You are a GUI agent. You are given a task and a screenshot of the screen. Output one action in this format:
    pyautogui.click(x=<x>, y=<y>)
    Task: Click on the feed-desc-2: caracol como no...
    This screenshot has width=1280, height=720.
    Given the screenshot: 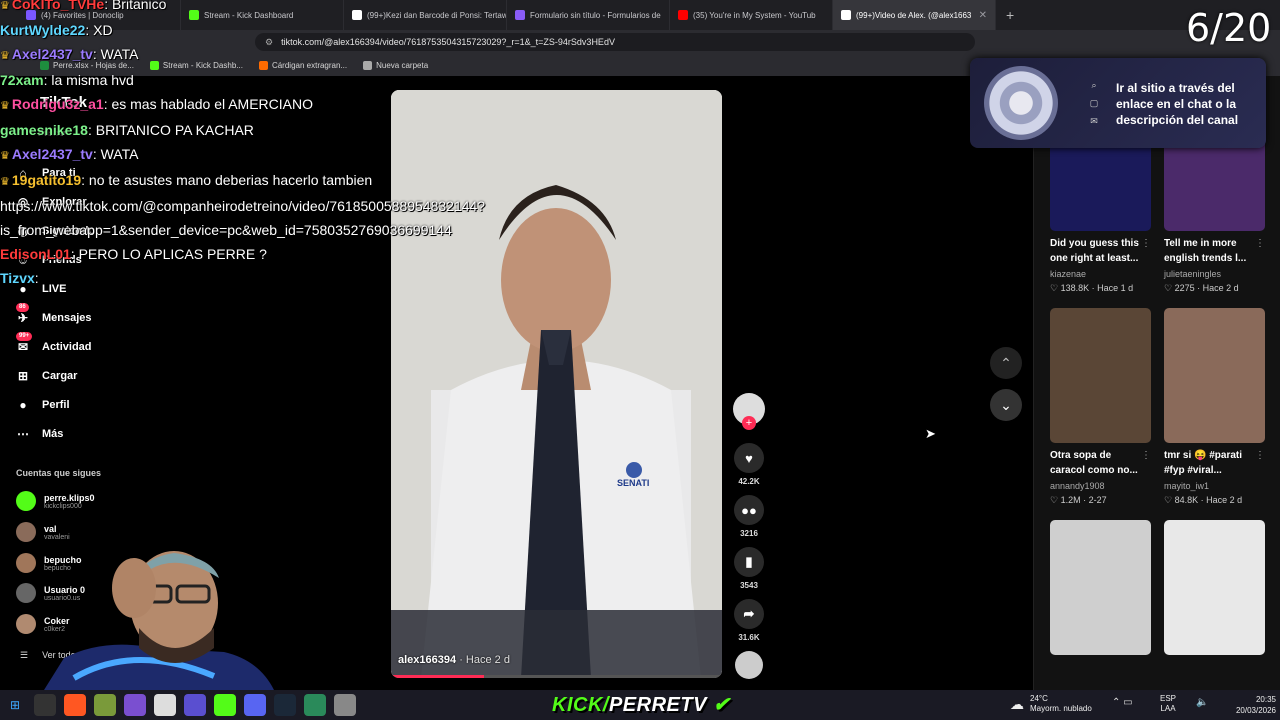 What is the action you would take?
    pyautogui.click(x=1100, y=470)
    